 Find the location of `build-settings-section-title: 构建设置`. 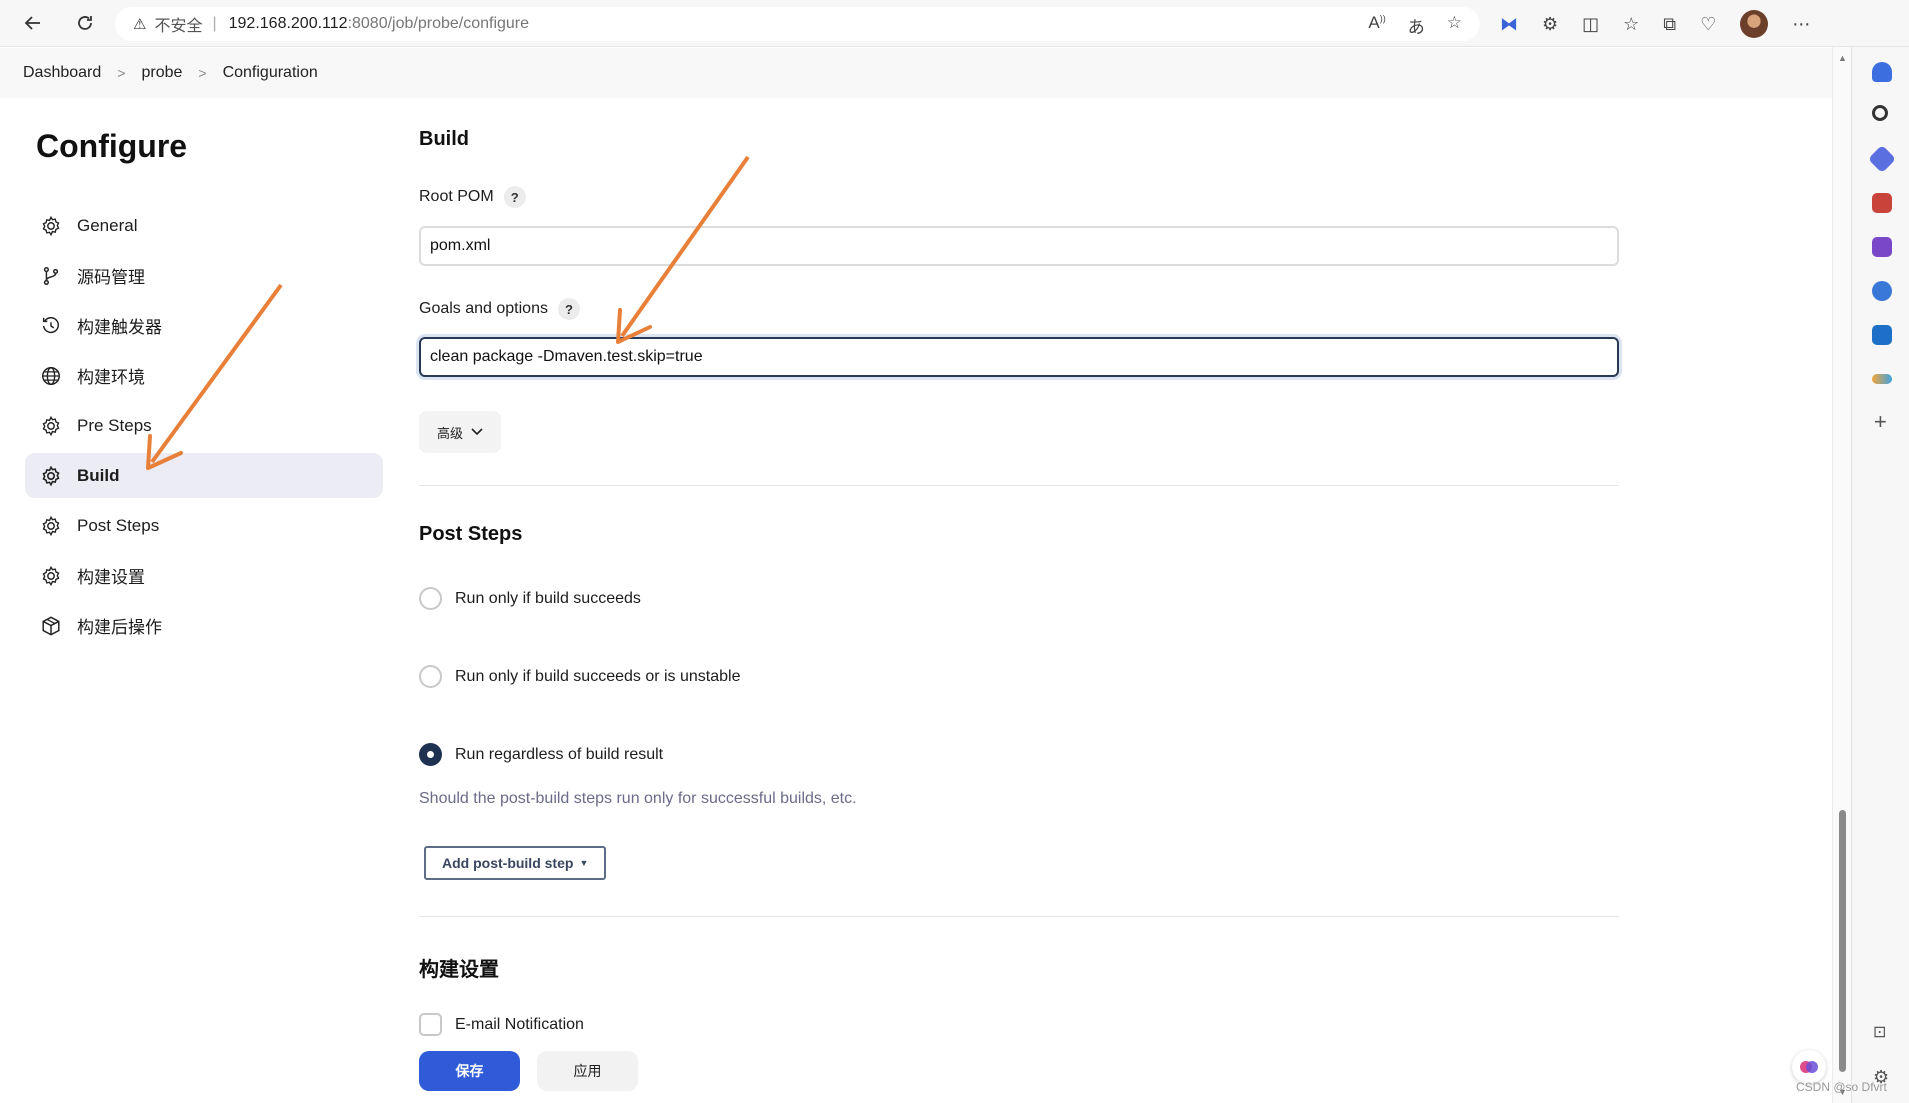

build-settings-section-title: 构建设置 is located at coordinates (459, 970).